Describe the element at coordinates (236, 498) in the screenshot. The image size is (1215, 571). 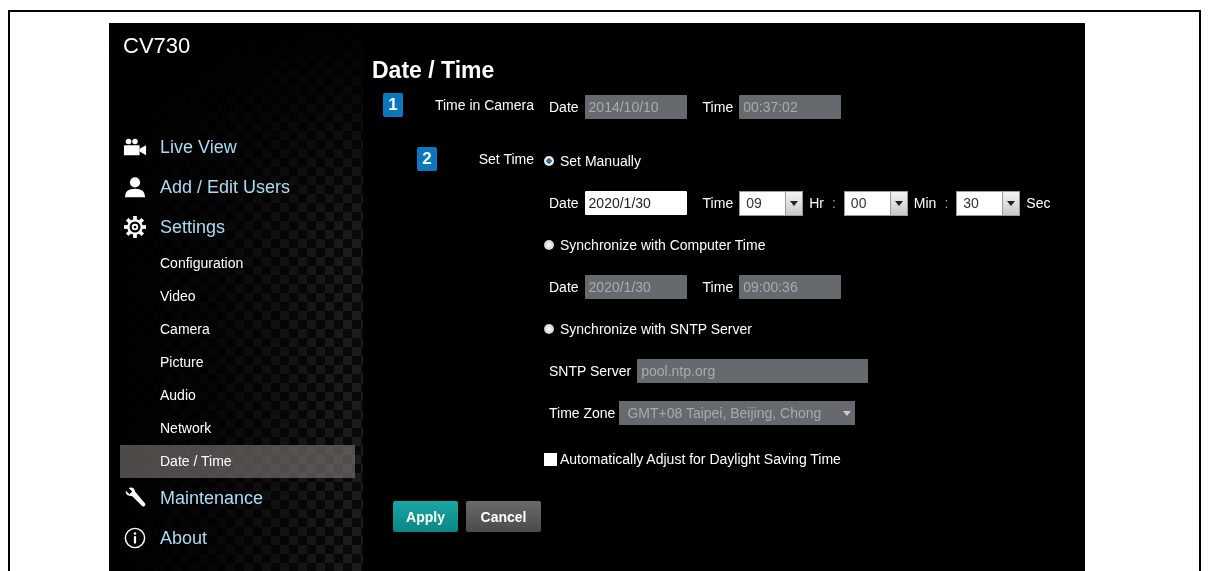
I see `menu-item: Maintenance` at that location.